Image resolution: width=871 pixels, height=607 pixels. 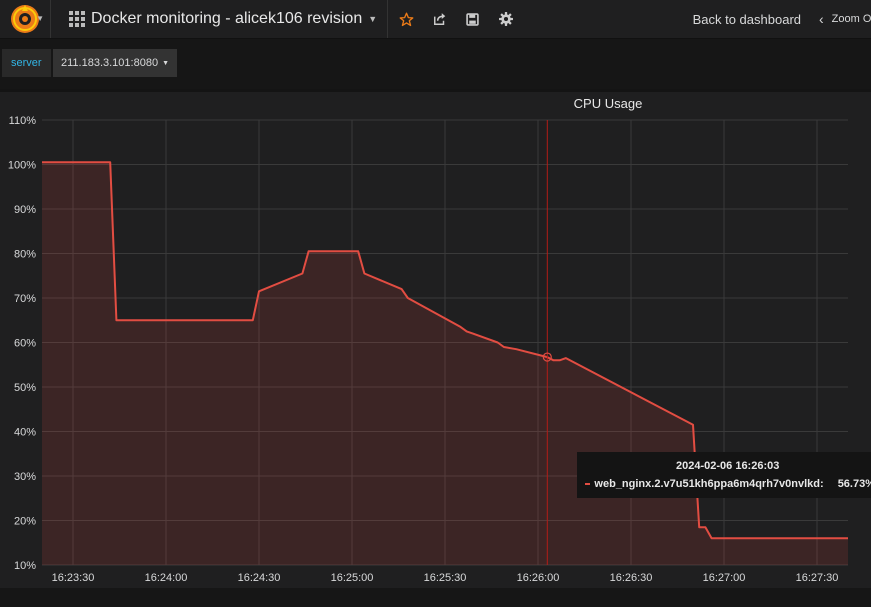 What do you see at coordinates (445, 578) in the screenshot?
I see `x-tick-label: 16:25:30` at bounding box center [445, 578].